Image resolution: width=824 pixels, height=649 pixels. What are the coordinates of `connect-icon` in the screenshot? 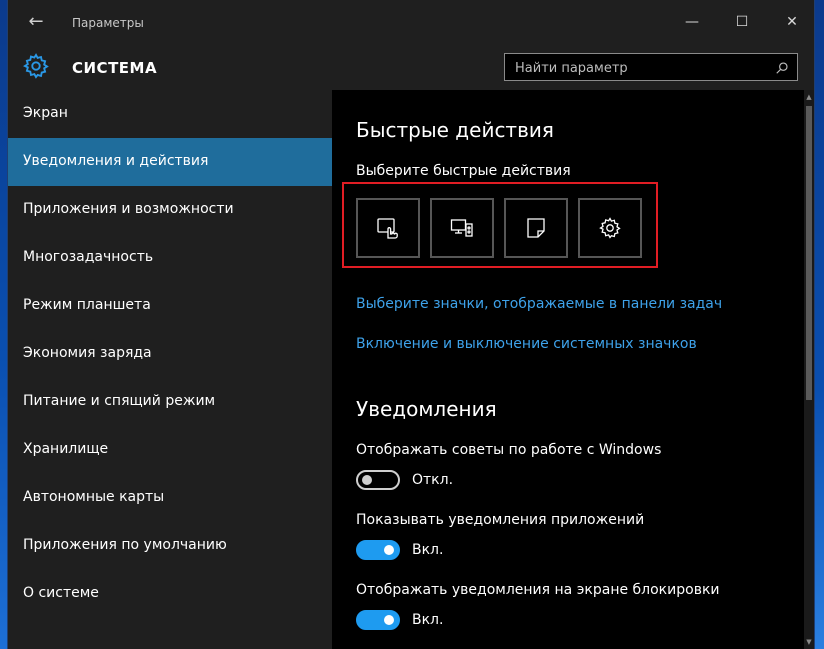 It's located at (461, 228).